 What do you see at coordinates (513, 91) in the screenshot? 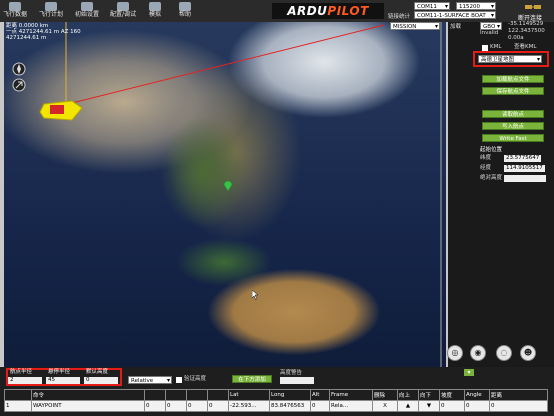
I see `save-waypoints-button: 保存航点文件` at bounding box center [513, 91].